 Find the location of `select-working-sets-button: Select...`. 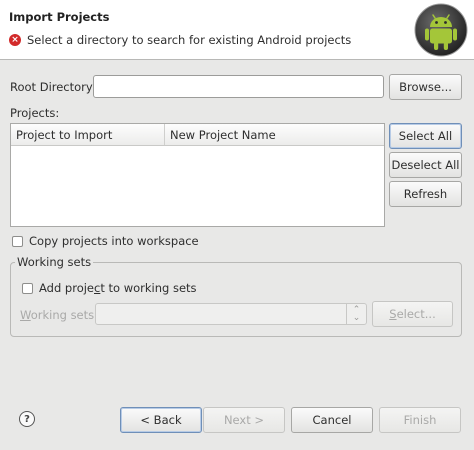

select-working-sets-button: Select... is located at coordinates (412, 314).